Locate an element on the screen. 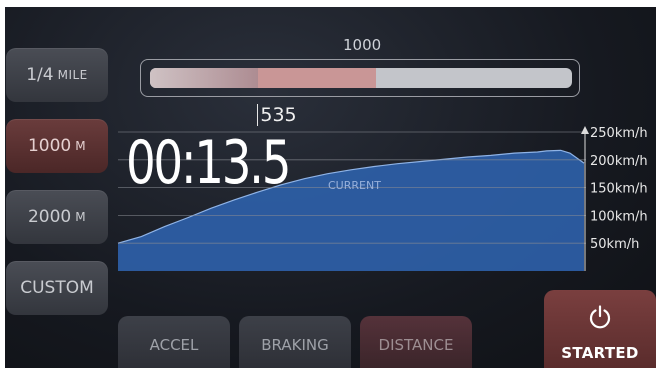 Image resolution: width=661 pixels, height=368 pixels. start-button-label: STARTED is located at coordinates (600, 353).